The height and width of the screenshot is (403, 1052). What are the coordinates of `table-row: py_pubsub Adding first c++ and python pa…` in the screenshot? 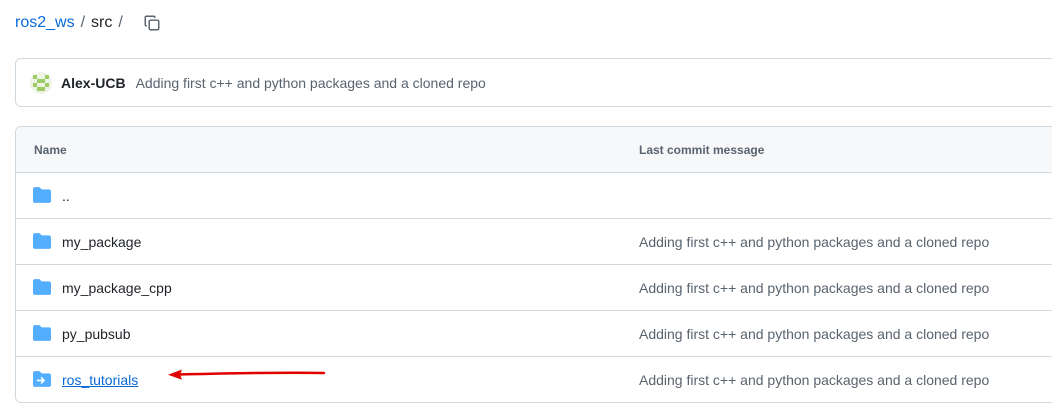 It's located at (534, 334).